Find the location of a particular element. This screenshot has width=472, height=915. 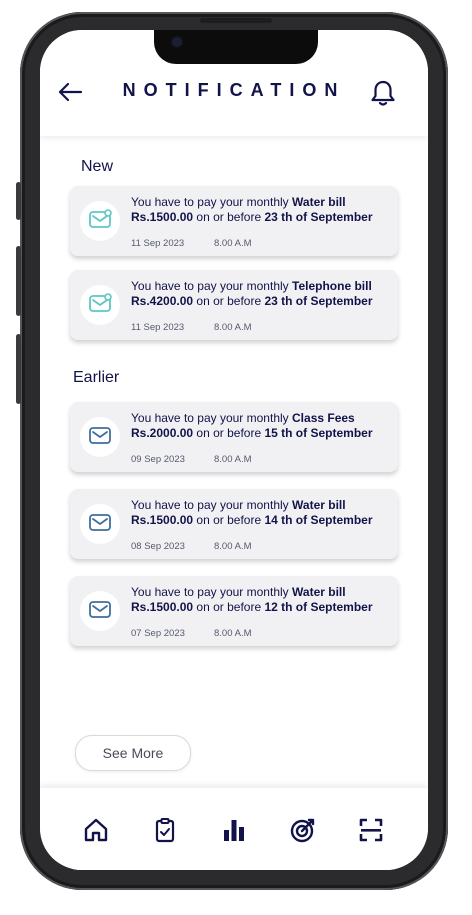

bill-name: Class Fees is located at coordinates (323, 418).